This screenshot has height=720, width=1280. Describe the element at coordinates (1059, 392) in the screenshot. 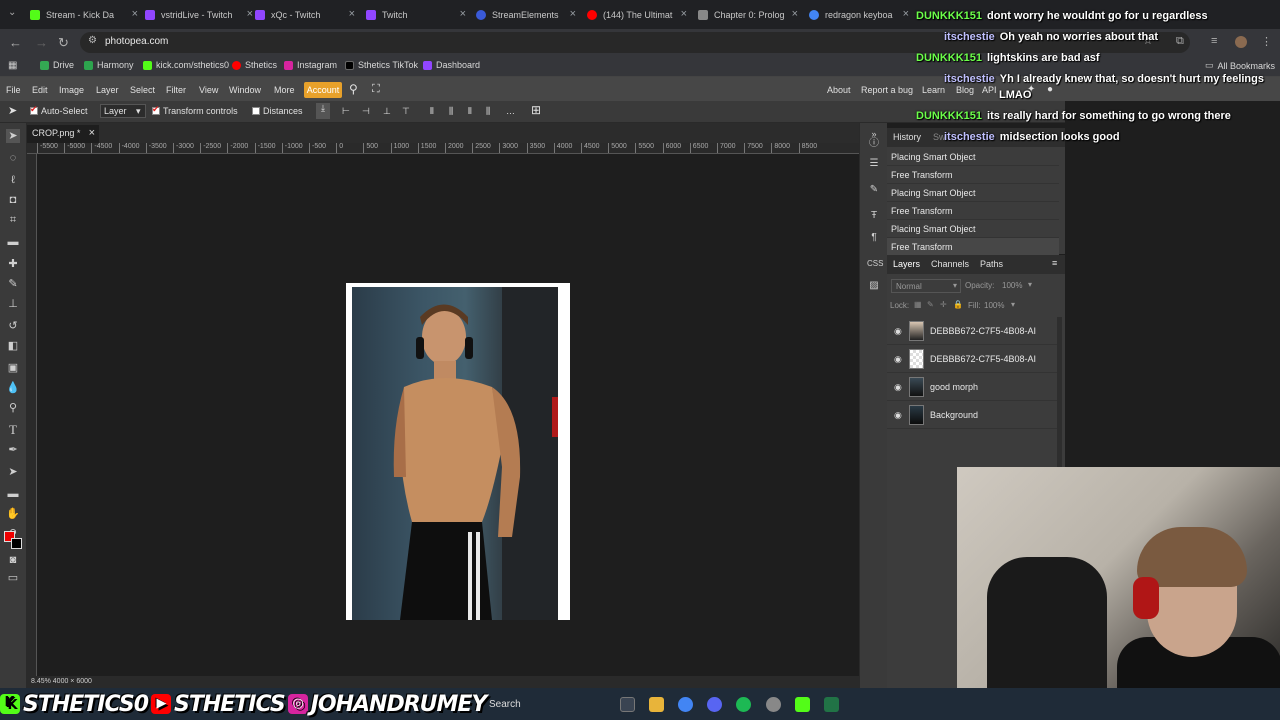

I see `layers-scrollbar` at that location.